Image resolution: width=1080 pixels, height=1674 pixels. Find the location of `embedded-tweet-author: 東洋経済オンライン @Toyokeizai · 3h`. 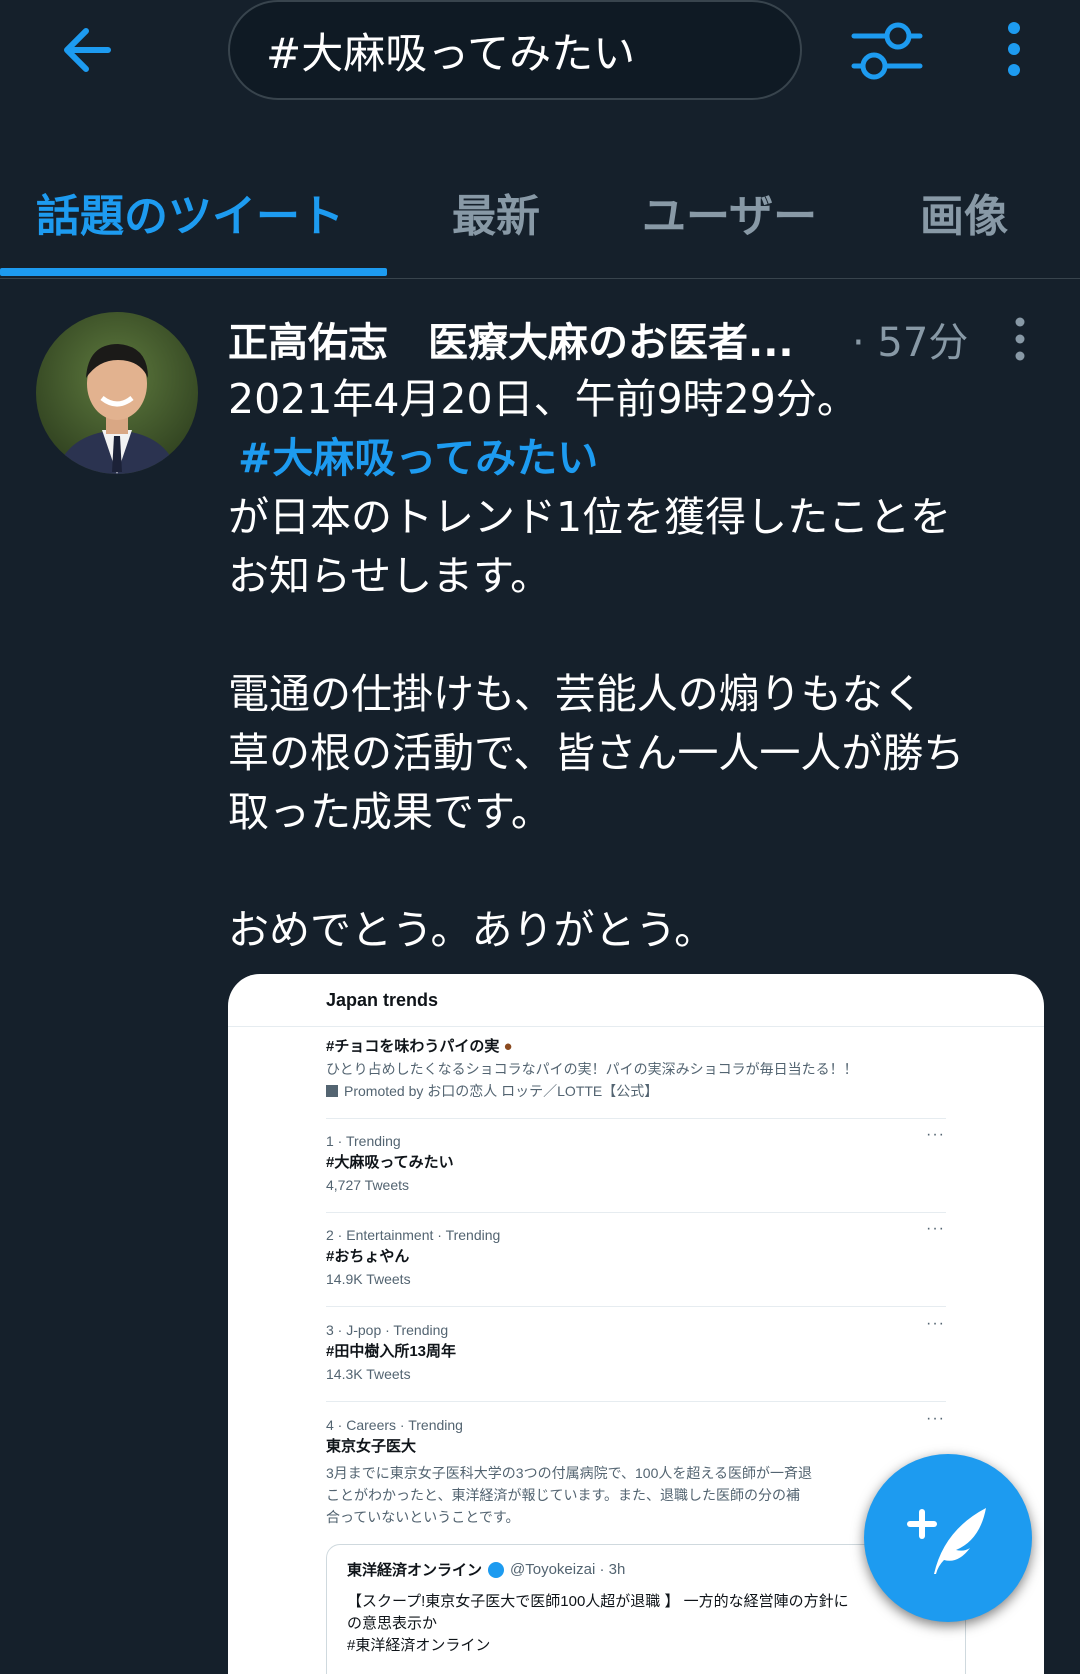

embedded-tweet-author: 東洋経済オンライン @Toyokeizai · 3h is located at coordinates (486, 1570).